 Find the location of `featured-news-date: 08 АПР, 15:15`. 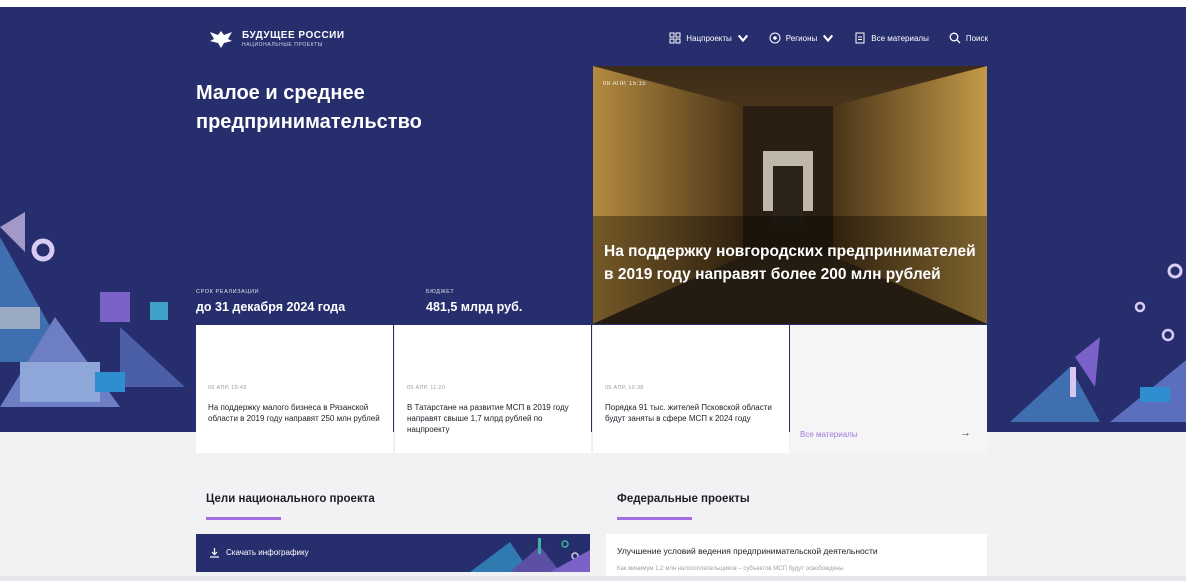

featured-news-date: 08 АПР, 15:15 is located at coordinates (625, 84).